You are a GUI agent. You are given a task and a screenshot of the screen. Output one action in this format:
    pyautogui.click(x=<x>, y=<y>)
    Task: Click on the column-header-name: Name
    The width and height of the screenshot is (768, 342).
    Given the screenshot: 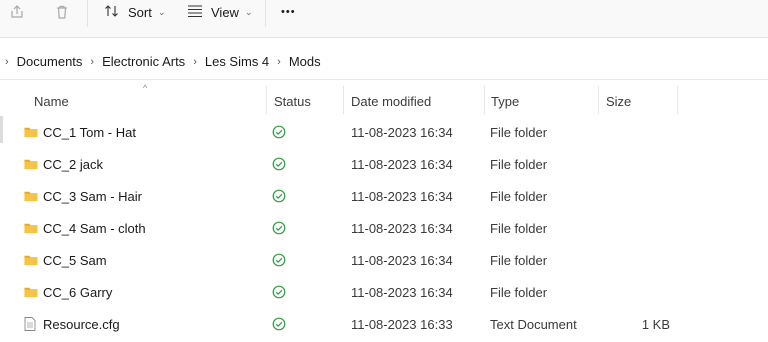 What is the action you would take?
    pyautogui.click(x=51, y=101)
    